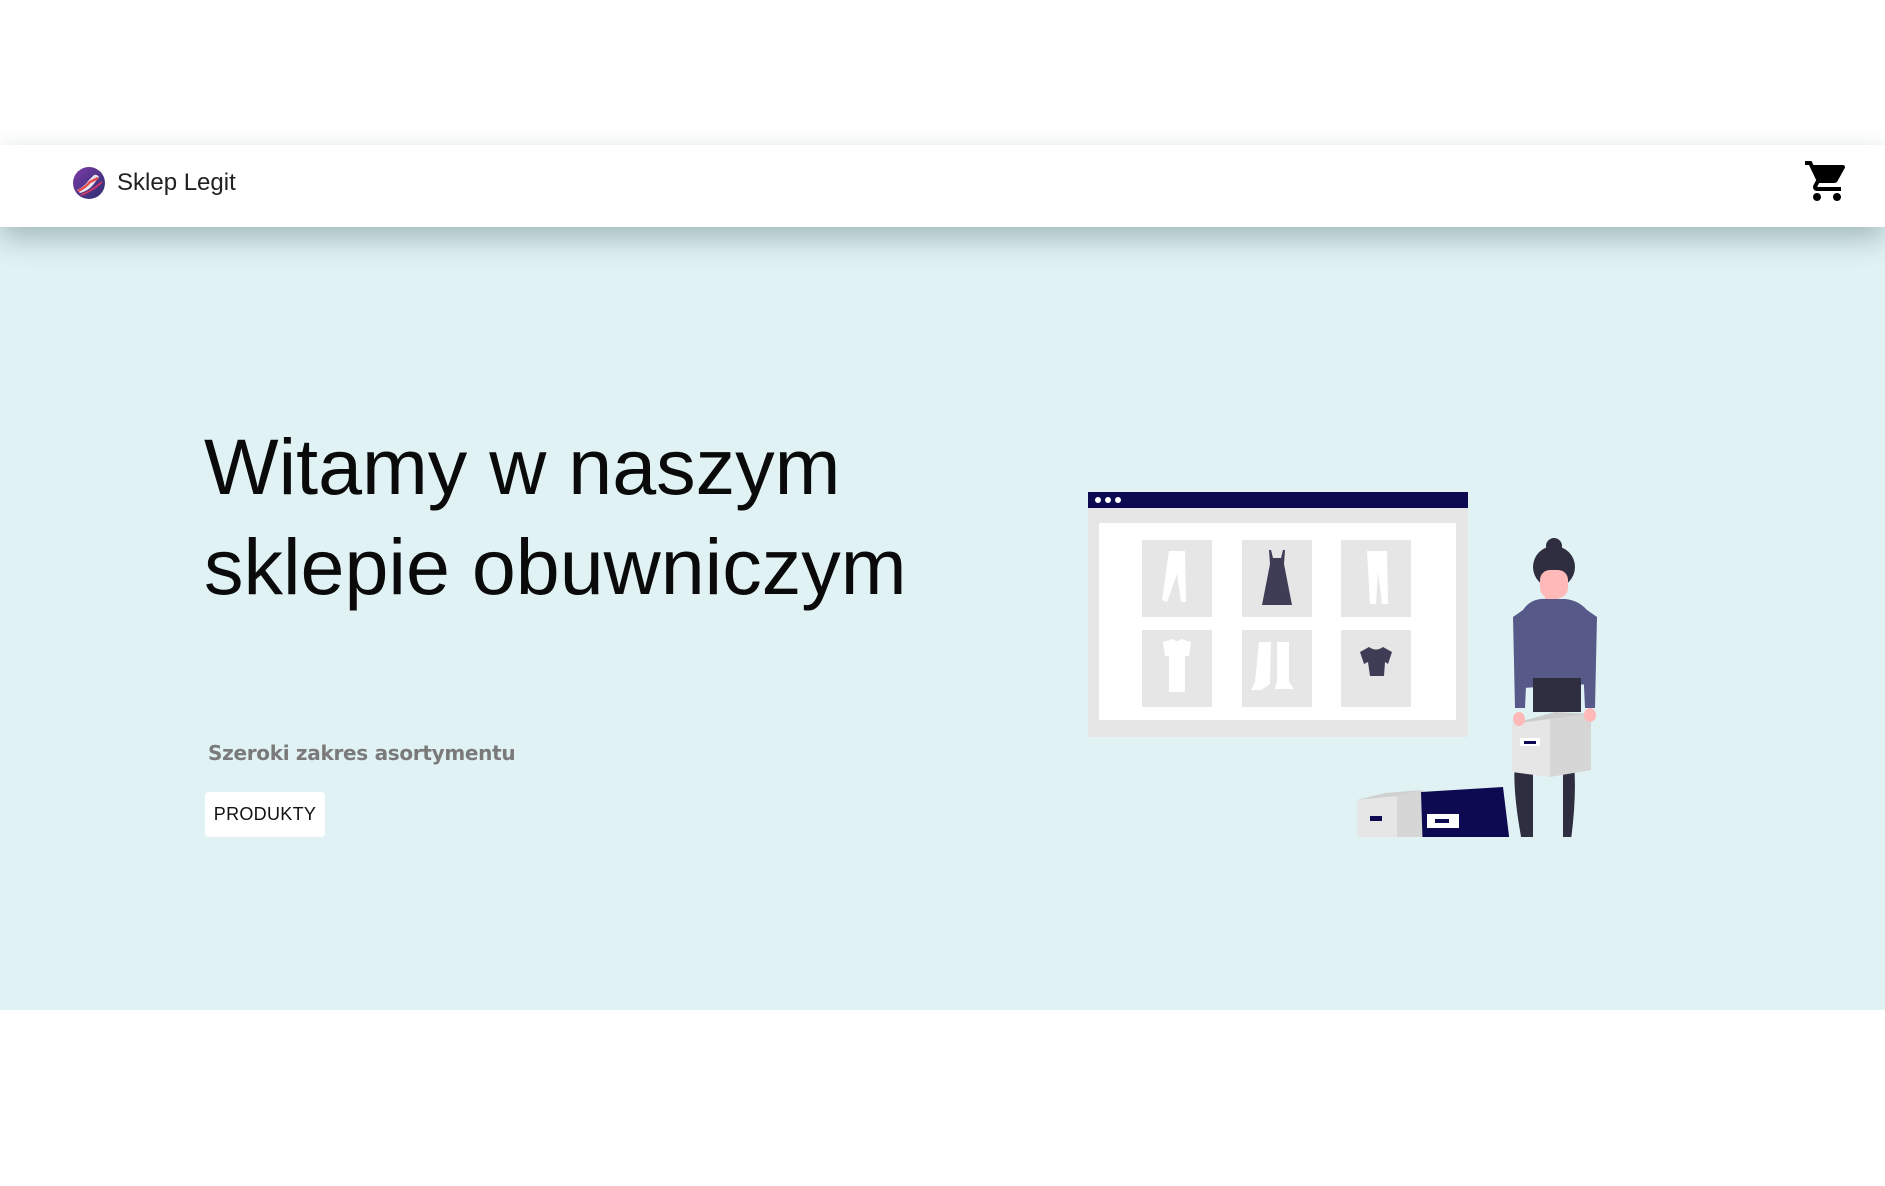 The height and width of the screenshot is (1186, 1885). What do you see at coordinates (555, 516) in the screenshot?
I see `hero-title: Witamy w naszym sklepie obuwniczym` at bounding box center [555, 516].